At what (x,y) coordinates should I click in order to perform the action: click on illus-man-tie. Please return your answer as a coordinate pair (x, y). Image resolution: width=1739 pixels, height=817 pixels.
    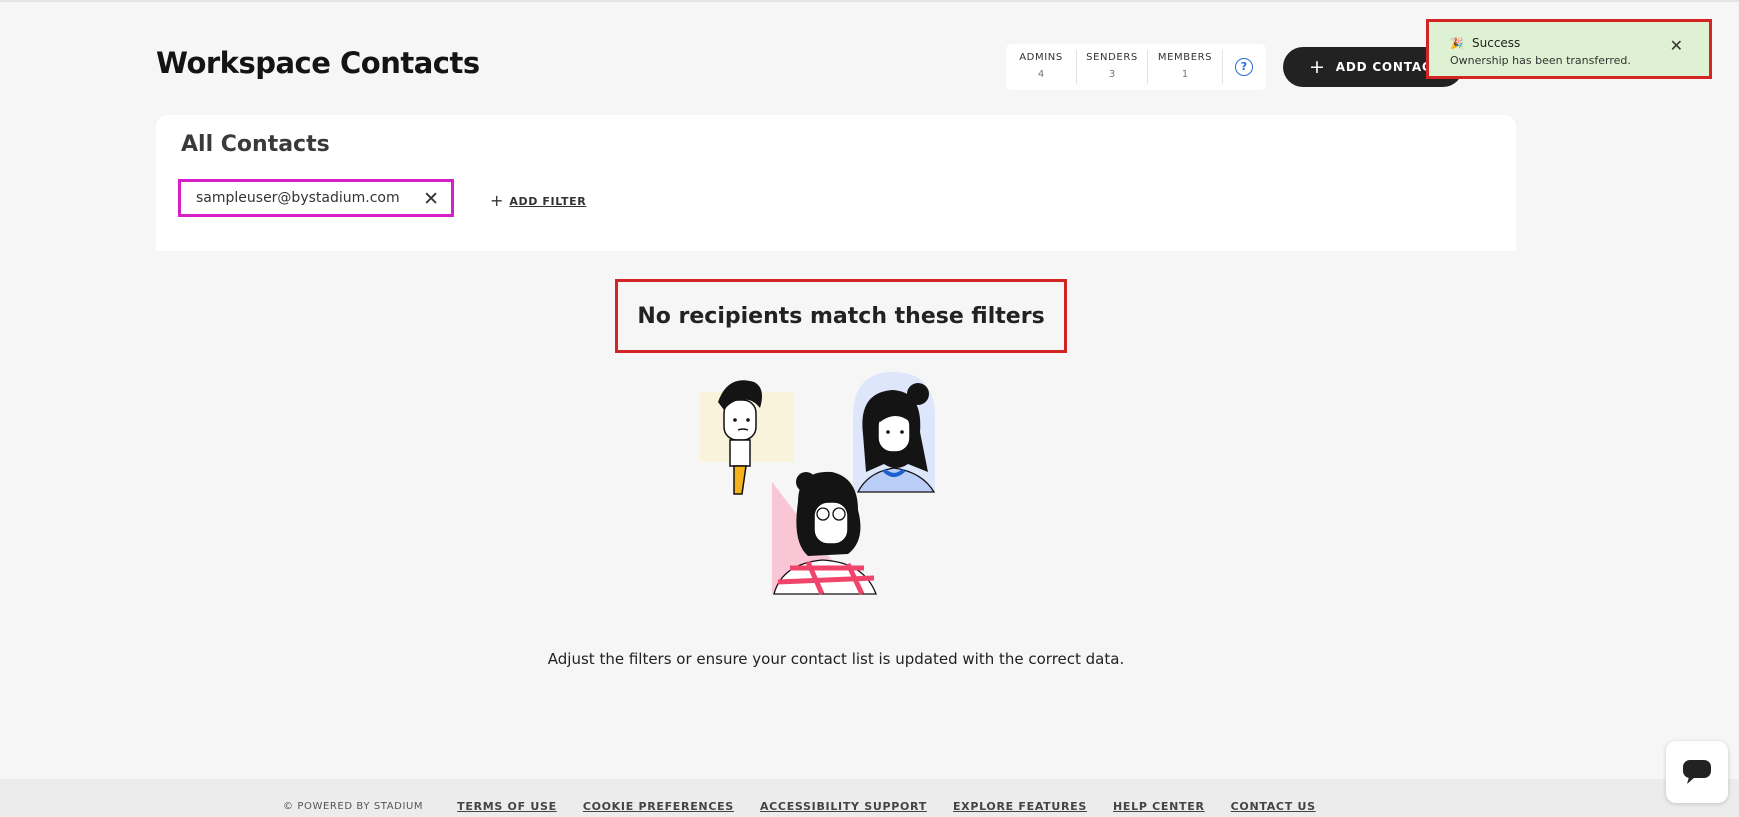
    Looking at the image, I should click on (740, 480).